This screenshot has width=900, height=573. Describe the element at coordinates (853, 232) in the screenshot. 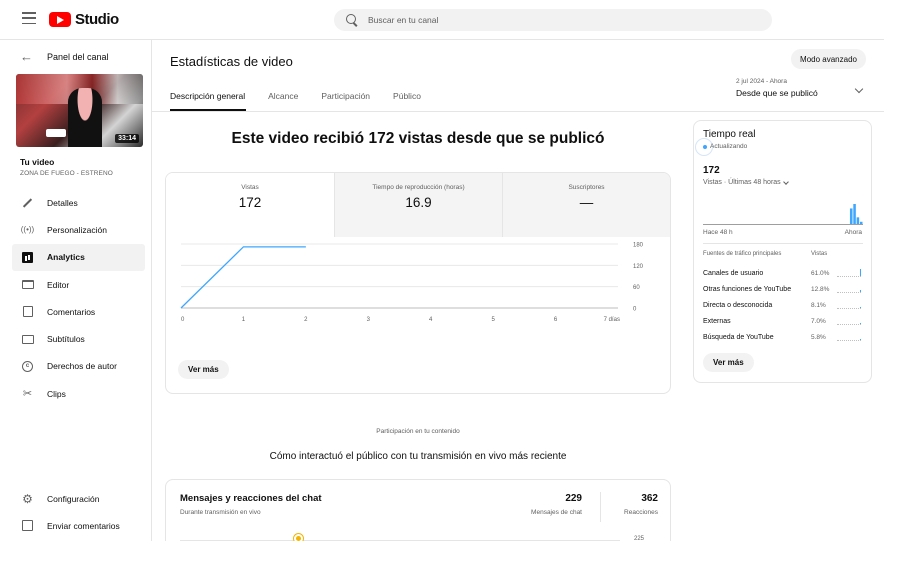

I see `realtime-axis-end: Ahora` at that location.